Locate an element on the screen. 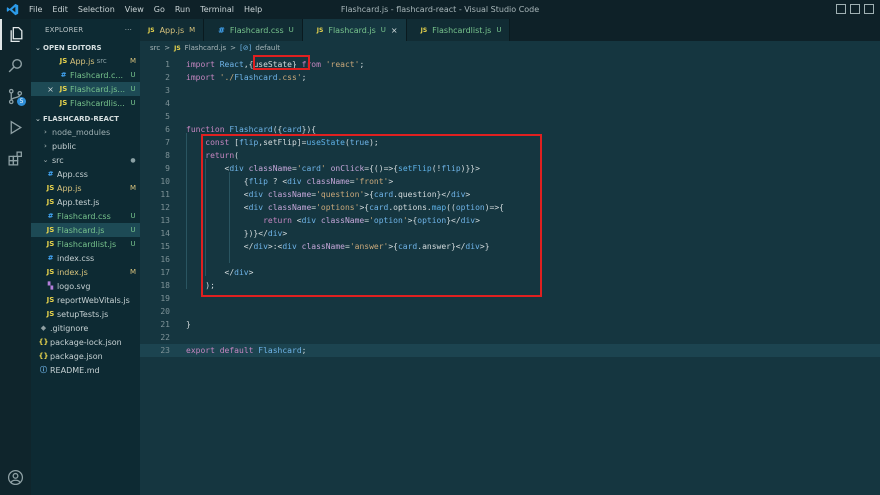  code-line: 3 is located at coordinates (510, 90).